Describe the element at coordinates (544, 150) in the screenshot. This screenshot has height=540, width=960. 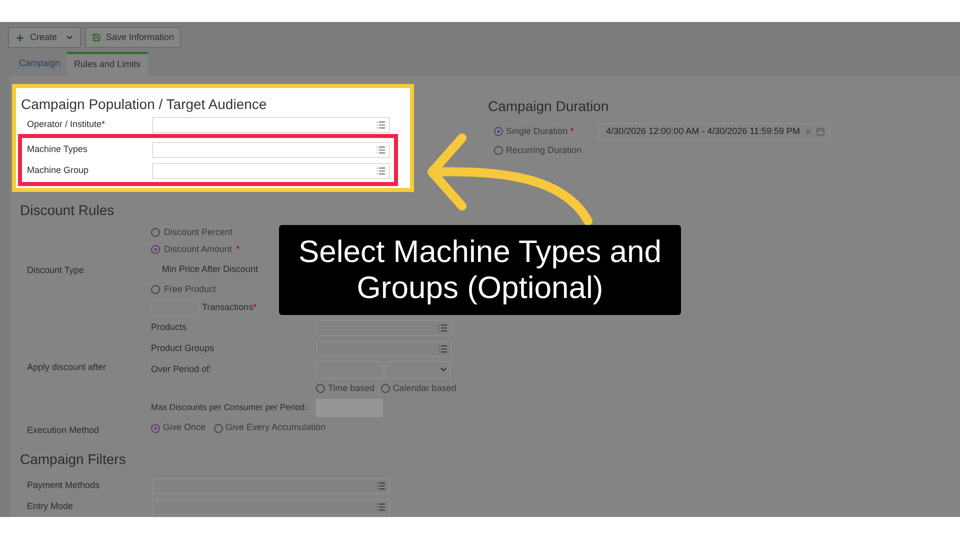
I see `radio-label: Recurring Duration` at that location.